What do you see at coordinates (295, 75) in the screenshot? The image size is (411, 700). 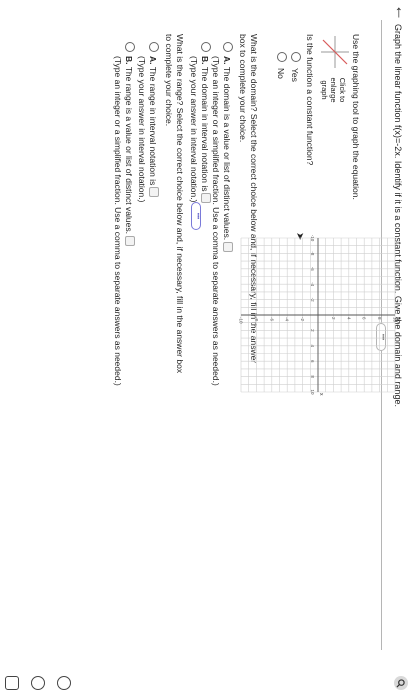 I see `yes-label: Yes` at bounding box center [295, 75].